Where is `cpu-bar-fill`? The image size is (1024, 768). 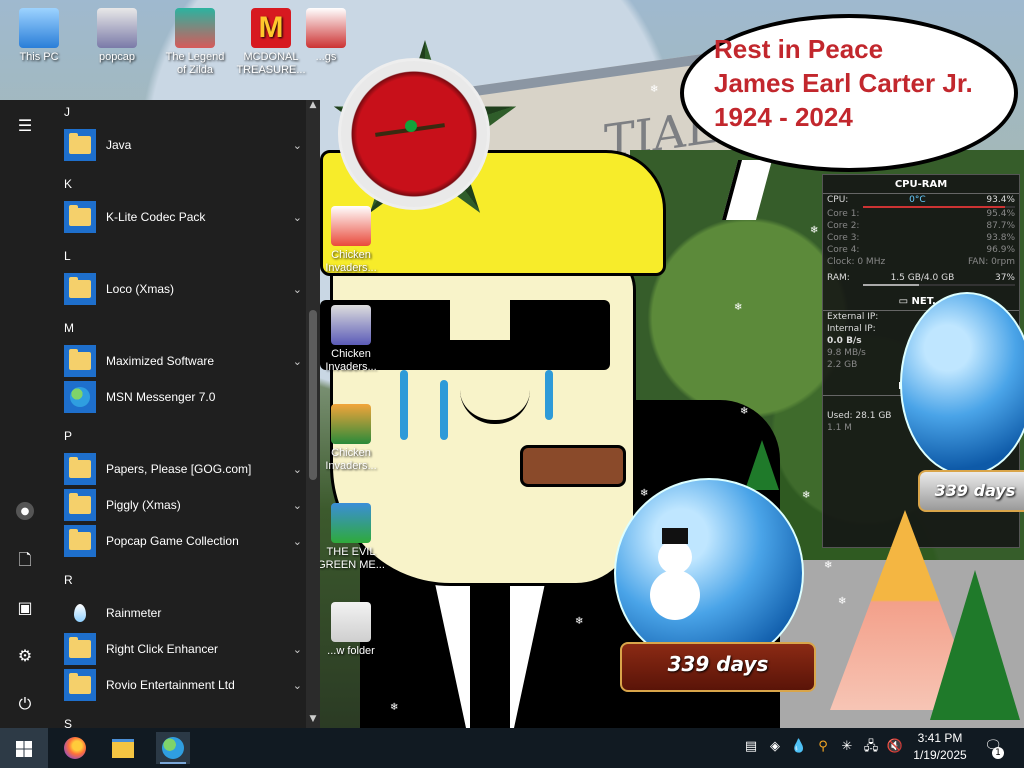 cpu-bar-fill is located at coordinates (934, 207).